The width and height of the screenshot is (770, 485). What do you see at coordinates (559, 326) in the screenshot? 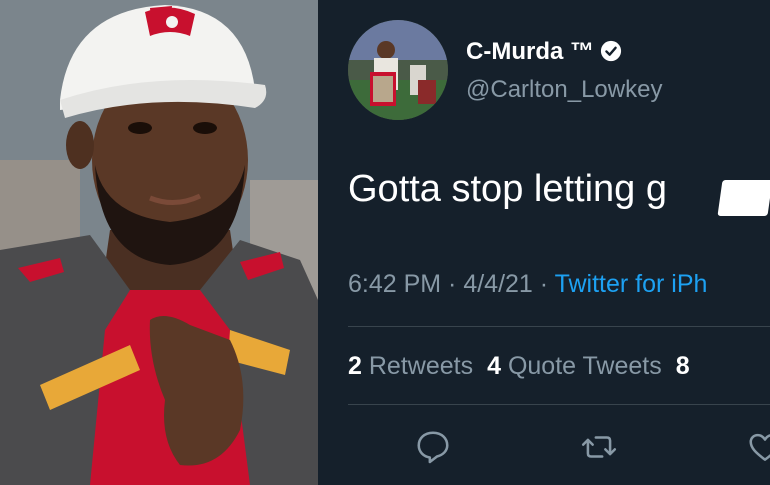
I see `divider-top` at bounding box center [559, 326].